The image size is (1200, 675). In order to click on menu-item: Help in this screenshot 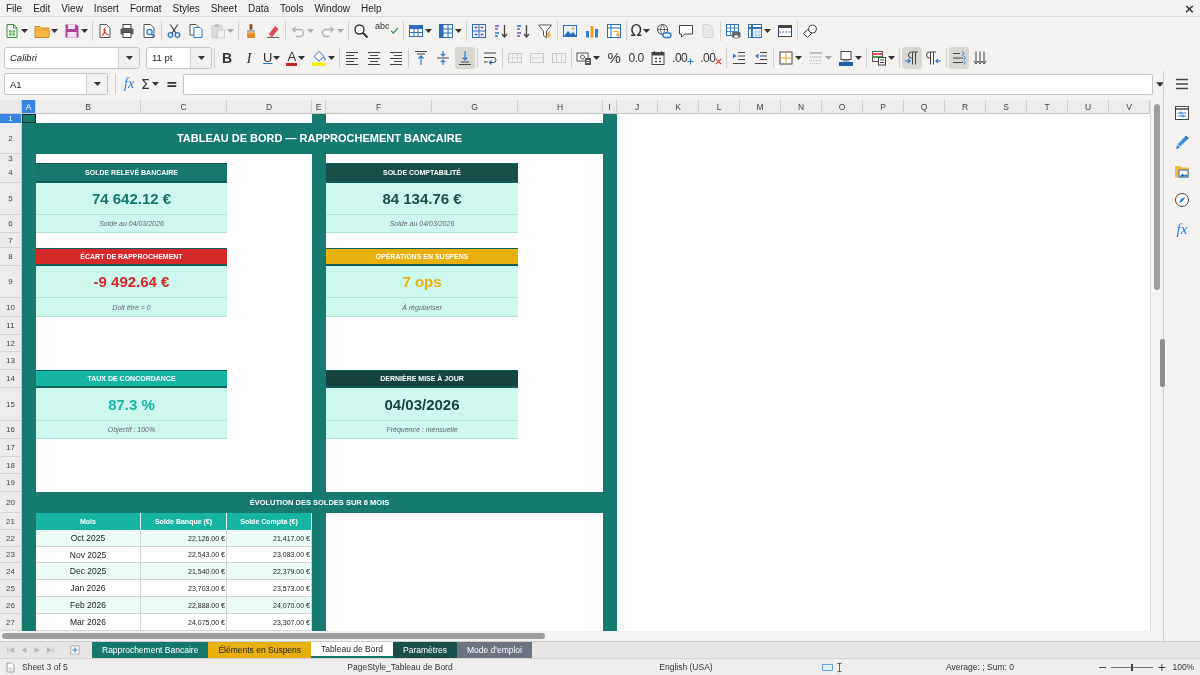, I will do `click(371, 8)`.